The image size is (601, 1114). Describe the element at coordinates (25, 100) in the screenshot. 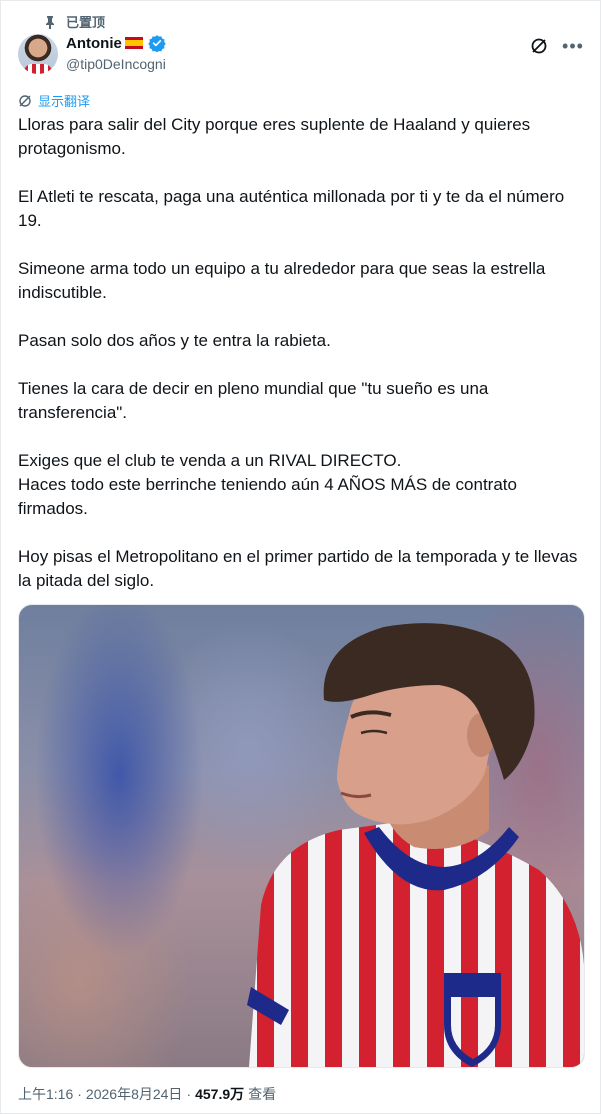

I see `translate-icon` at that location.